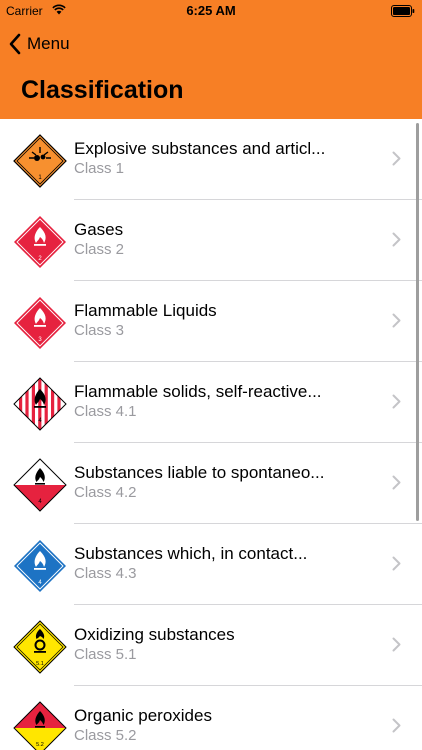  Describe the element at coordinates (40, 566) in the screenshot. I see `dangerous-when-wet-placard-icon: 4` at that location.